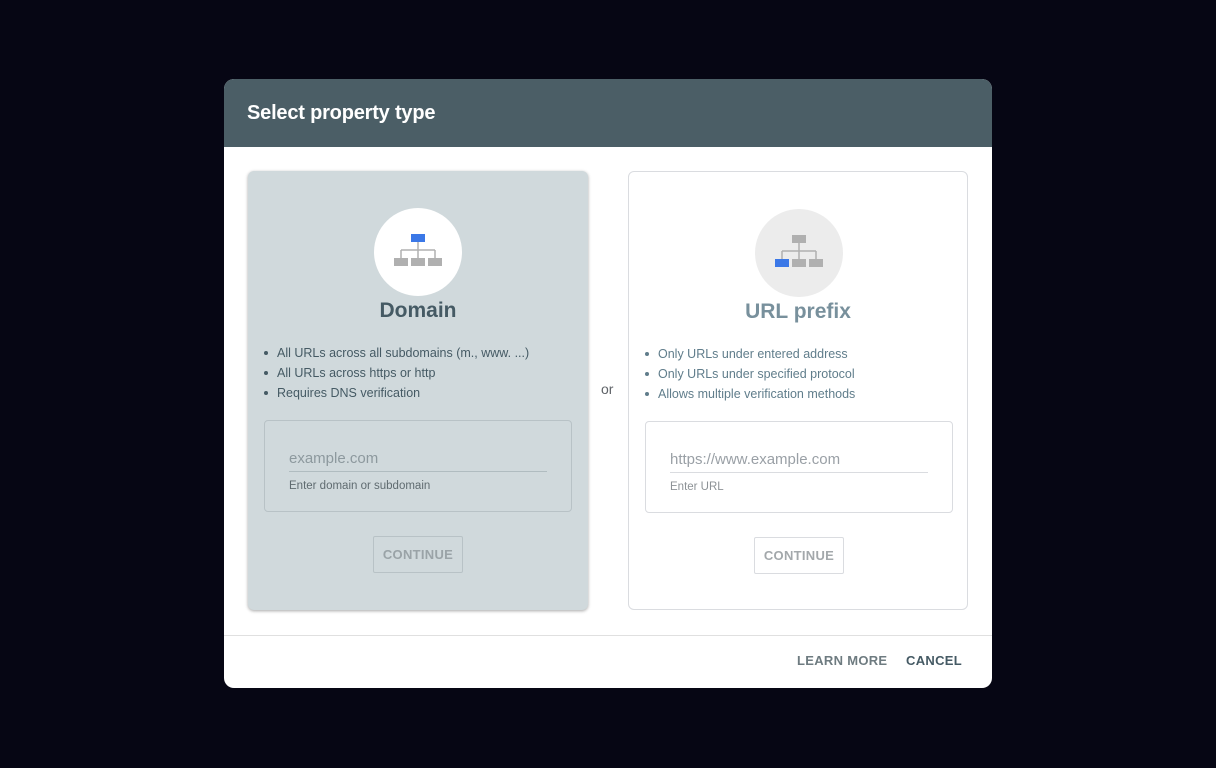 The height and width of the screenshot is (768, 1216). I want to click on list-item: All URLs across https or http, so click(396, 373).